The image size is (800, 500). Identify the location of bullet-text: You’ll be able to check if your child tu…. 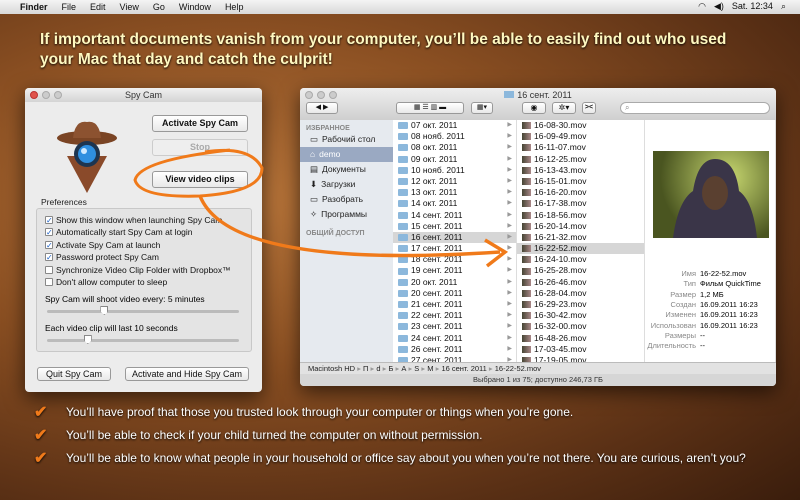
(274, 435).